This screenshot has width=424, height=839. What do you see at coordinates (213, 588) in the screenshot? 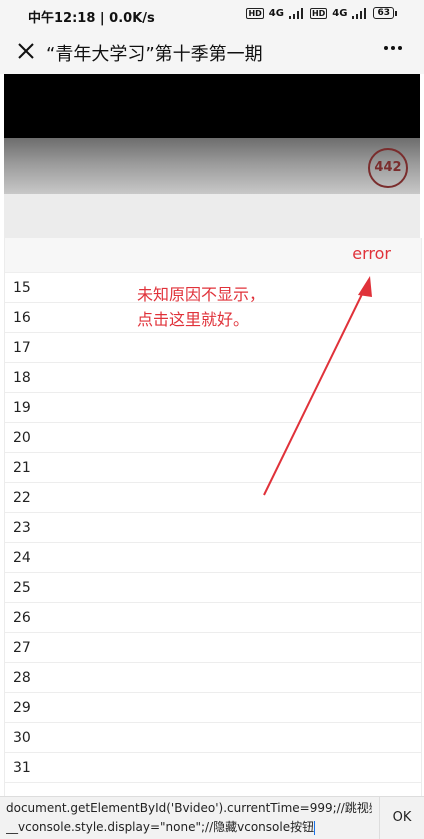
I see `console-line-row: 25` at bounding box center [213, 588].